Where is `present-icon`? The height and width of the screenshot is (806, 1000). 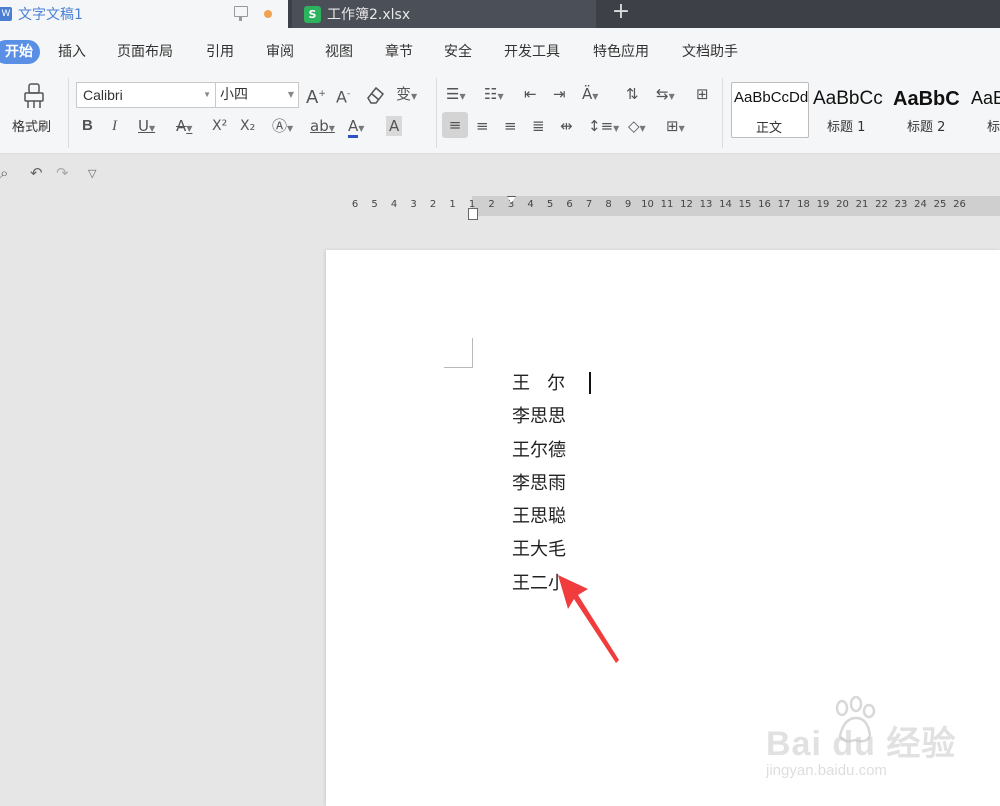
present-icon is located at coordinates (241, 13).